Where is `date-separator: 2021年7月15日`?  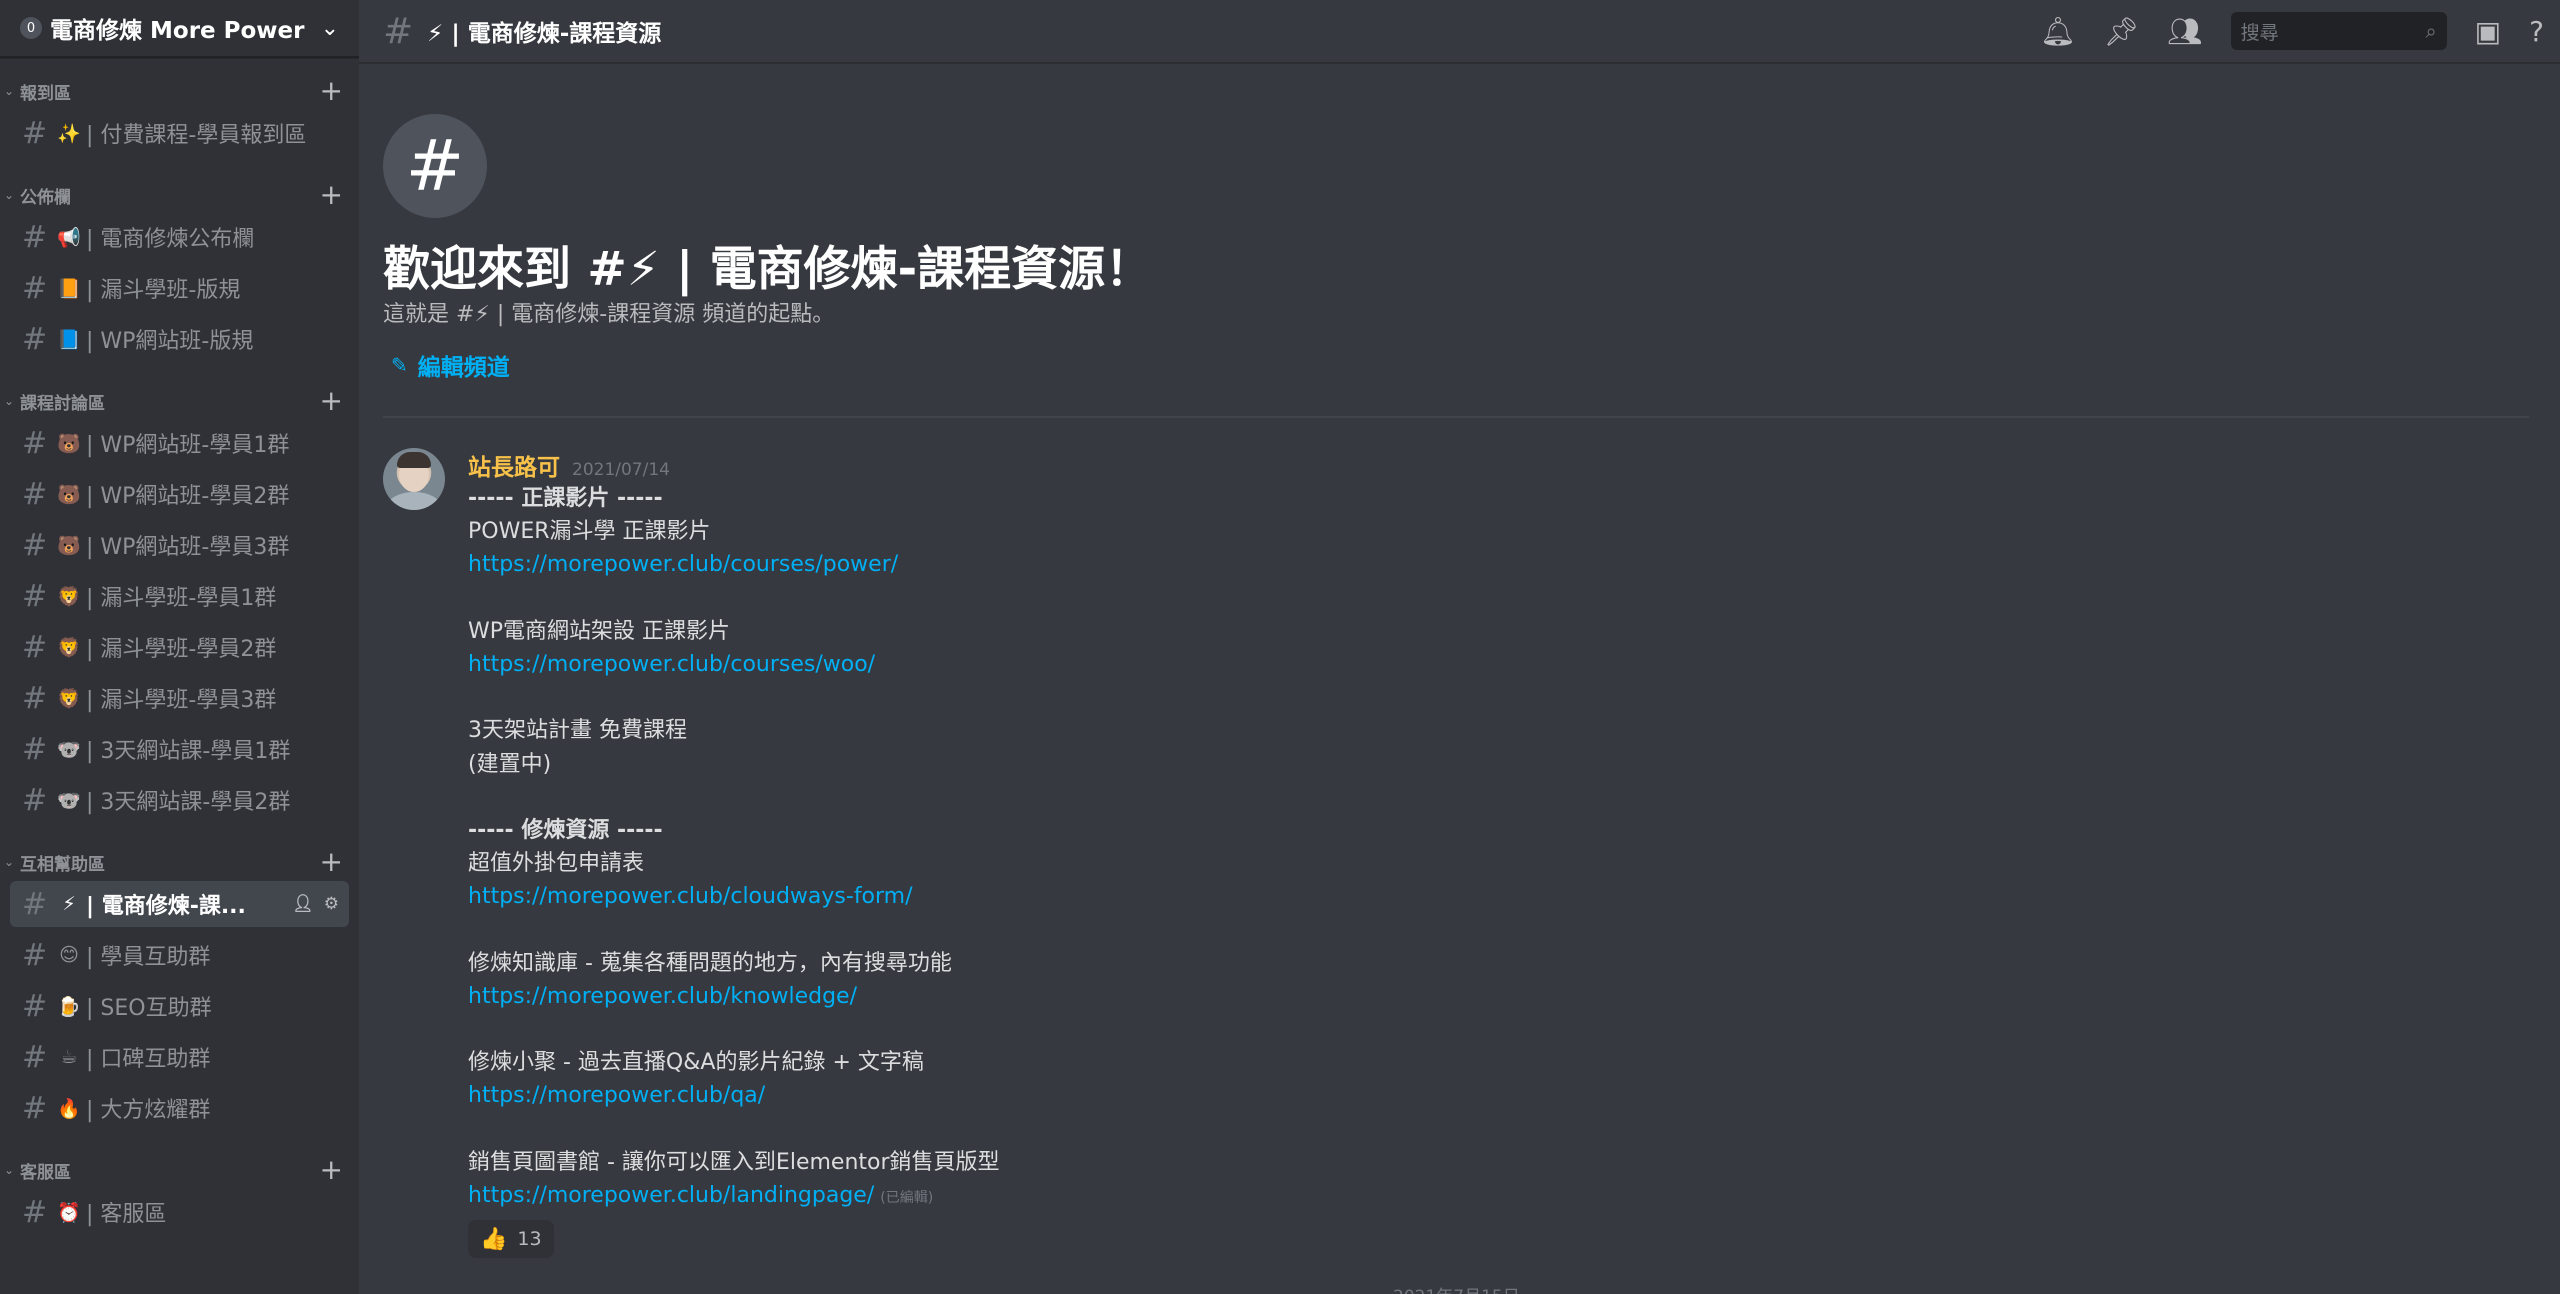
date-separator: 2021年7月15日 is located at coordinates (1456, 1288).